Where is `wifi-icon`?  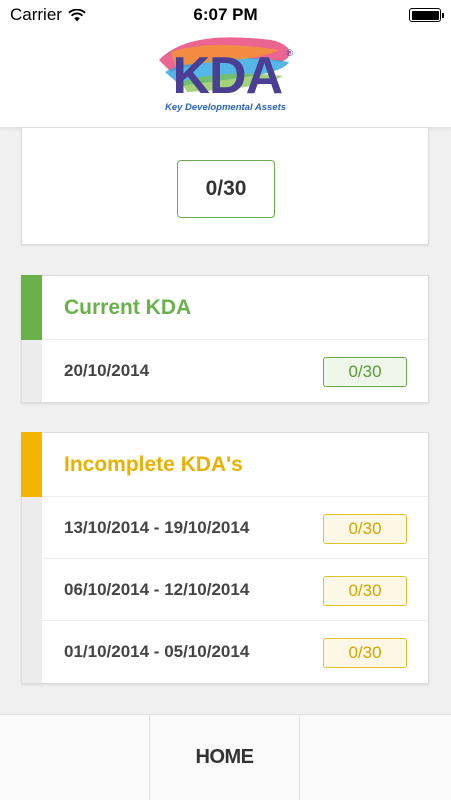 wifi-icon is located at coordinates (77, 14).